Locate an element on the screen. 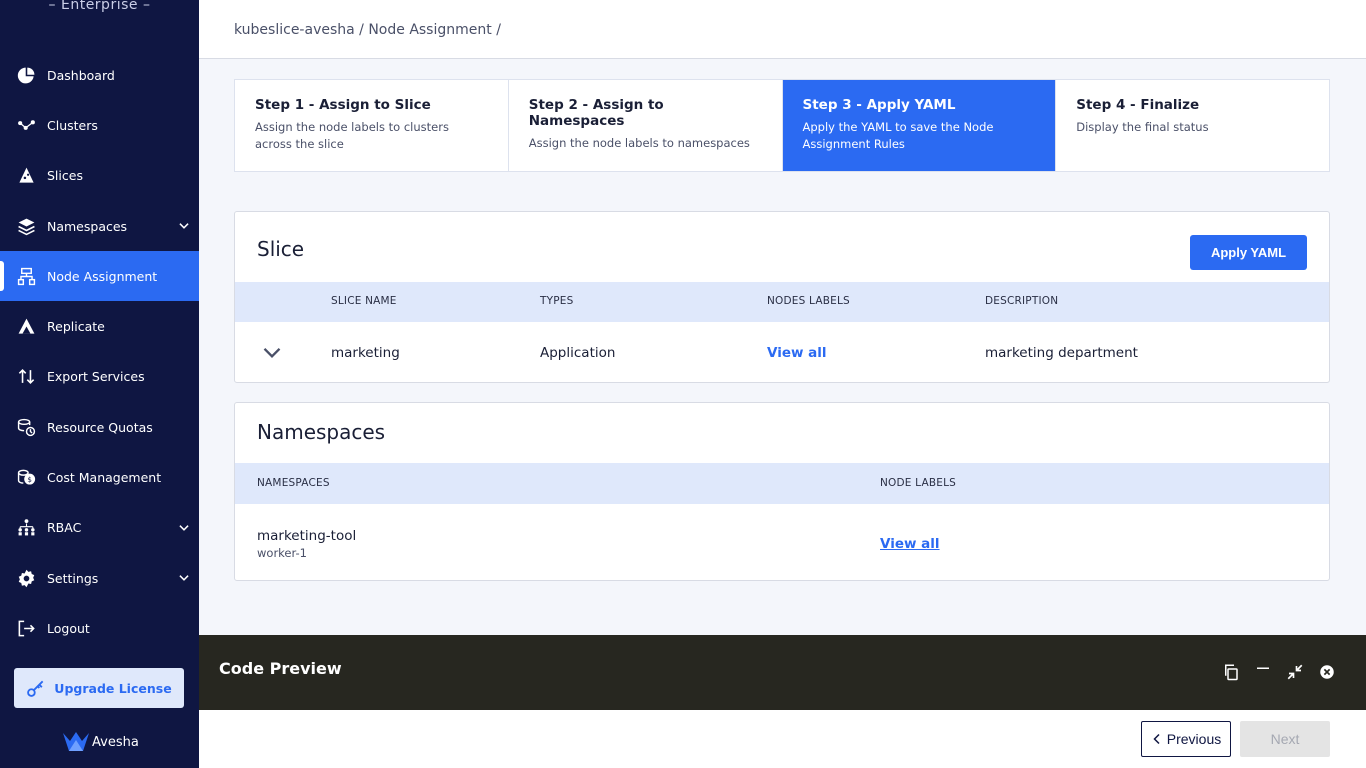 Image resolution: width=1366 pixels, height=768 pixels. sidebar-item-slices: Slices is located at coordinates (99, 176).